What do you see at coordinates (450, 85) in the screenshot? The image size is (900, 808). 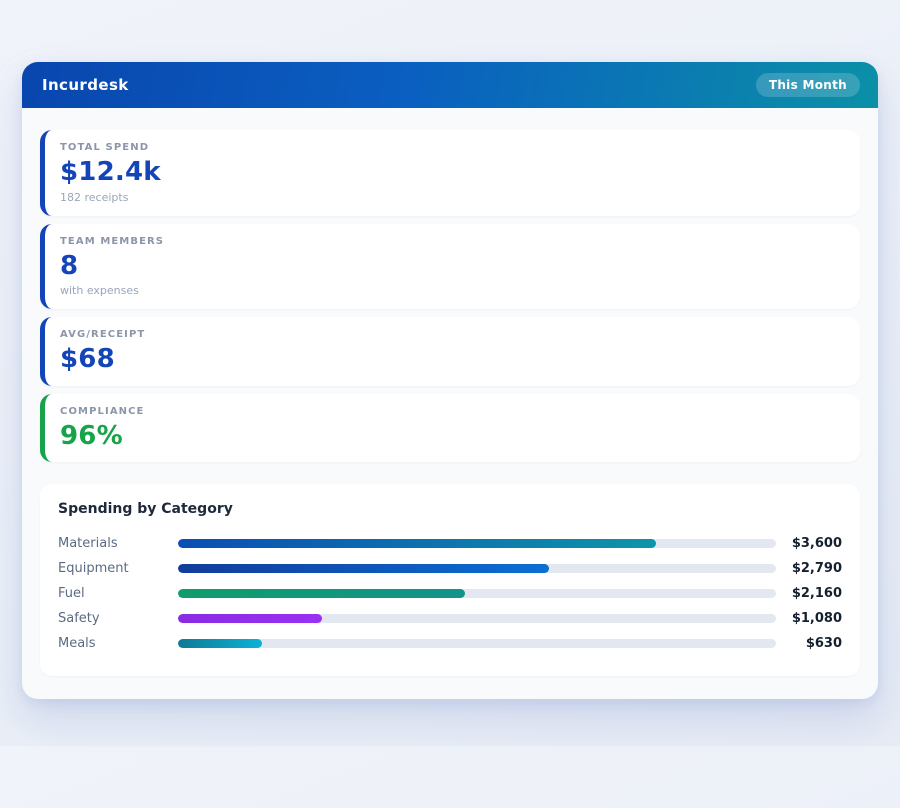 I see `header-bar: Incurdesk This Month` at bounding box center [450, 85].